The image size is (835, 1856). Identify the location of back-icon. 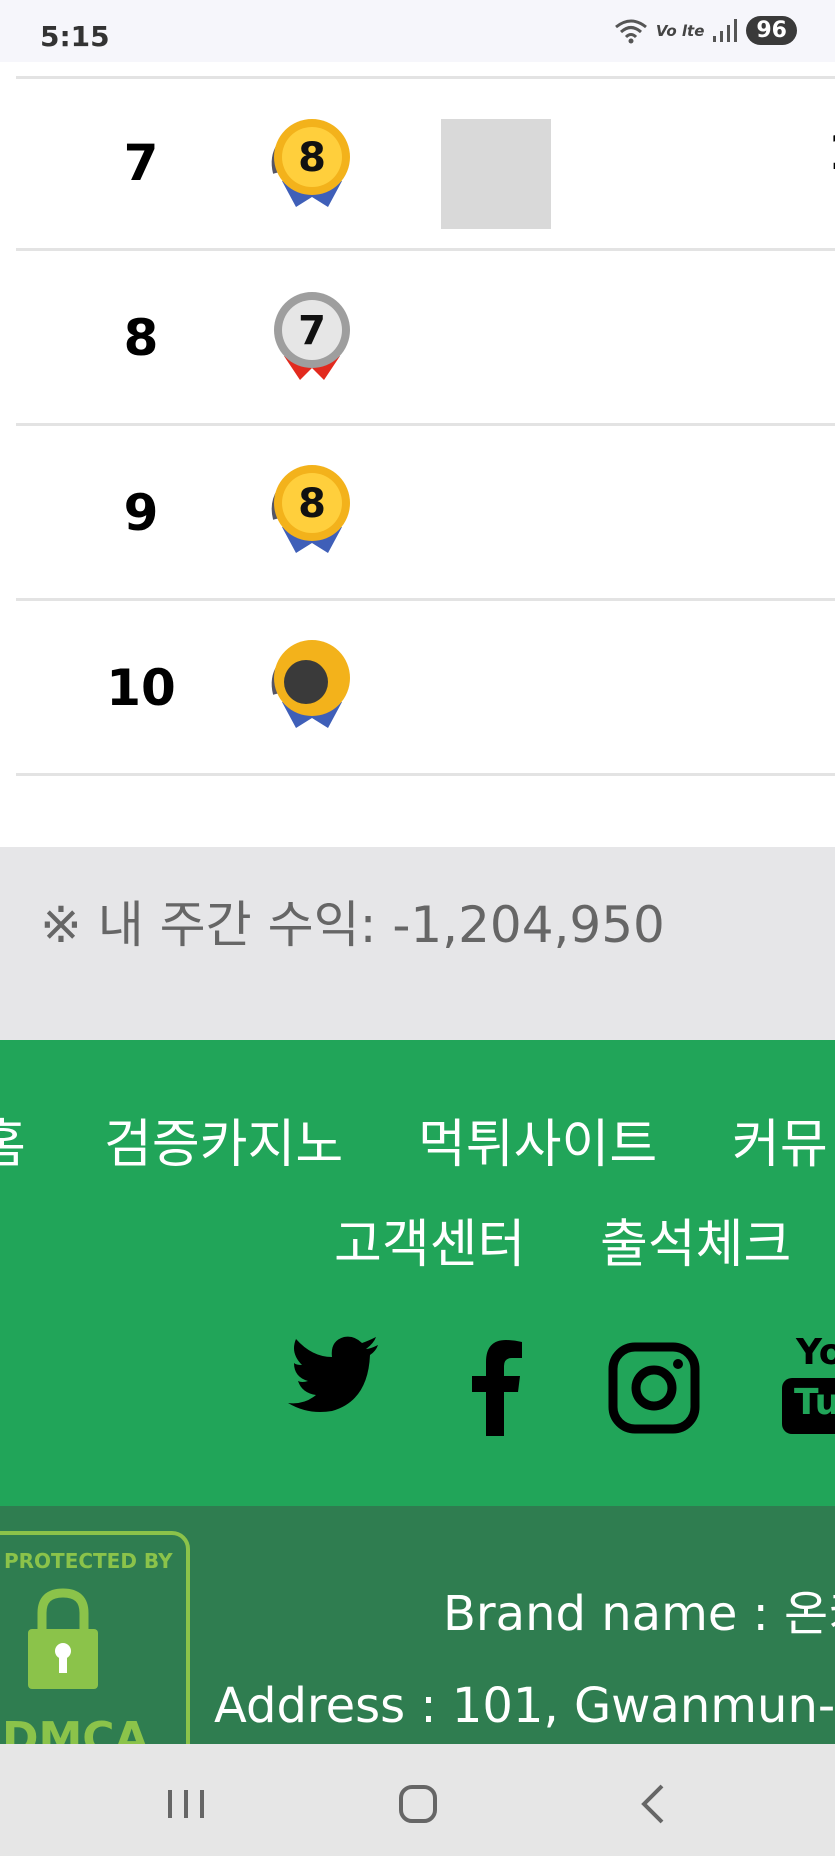
(654, 1804).